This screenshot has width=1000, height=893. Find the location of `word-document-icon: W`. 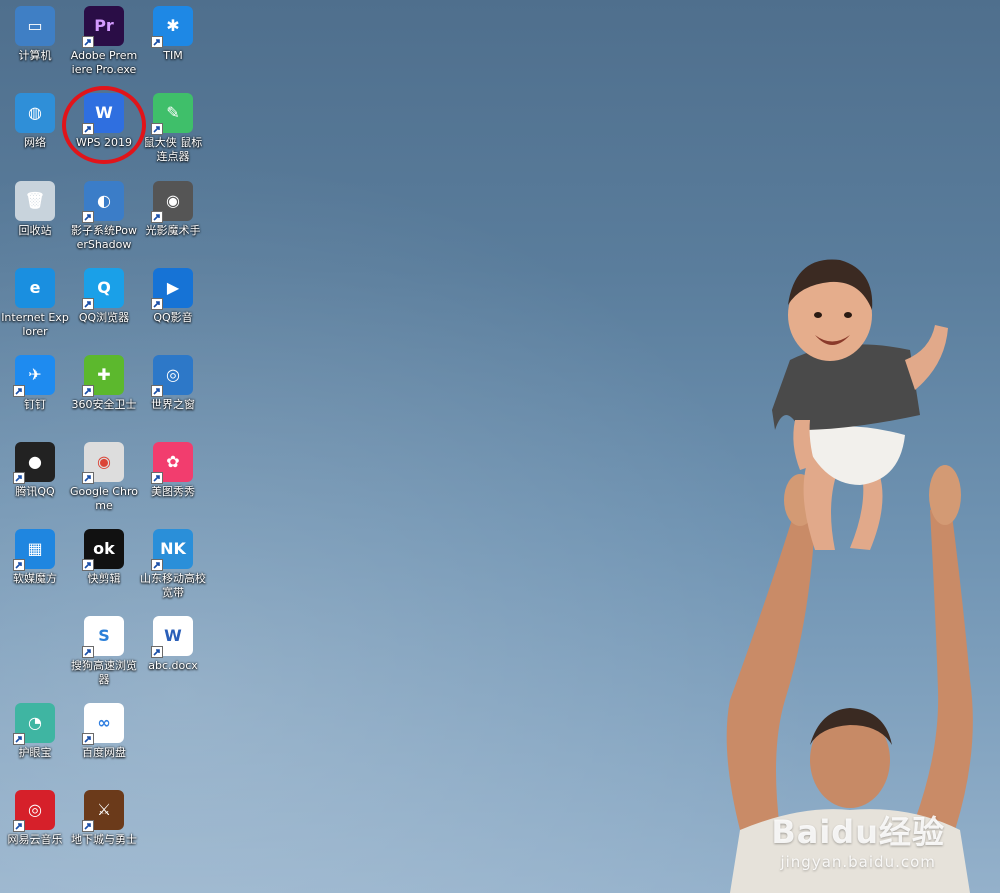

word-document-icon: W is located at coordinates (172, 637).